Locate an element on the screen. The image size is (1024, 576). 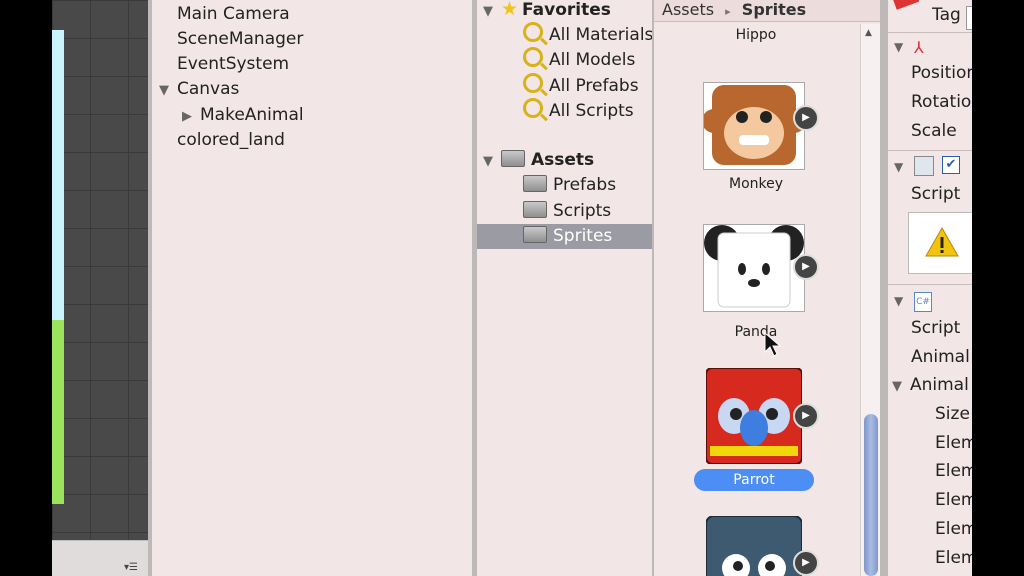
panel-divider is located at coordinates (884, 288).